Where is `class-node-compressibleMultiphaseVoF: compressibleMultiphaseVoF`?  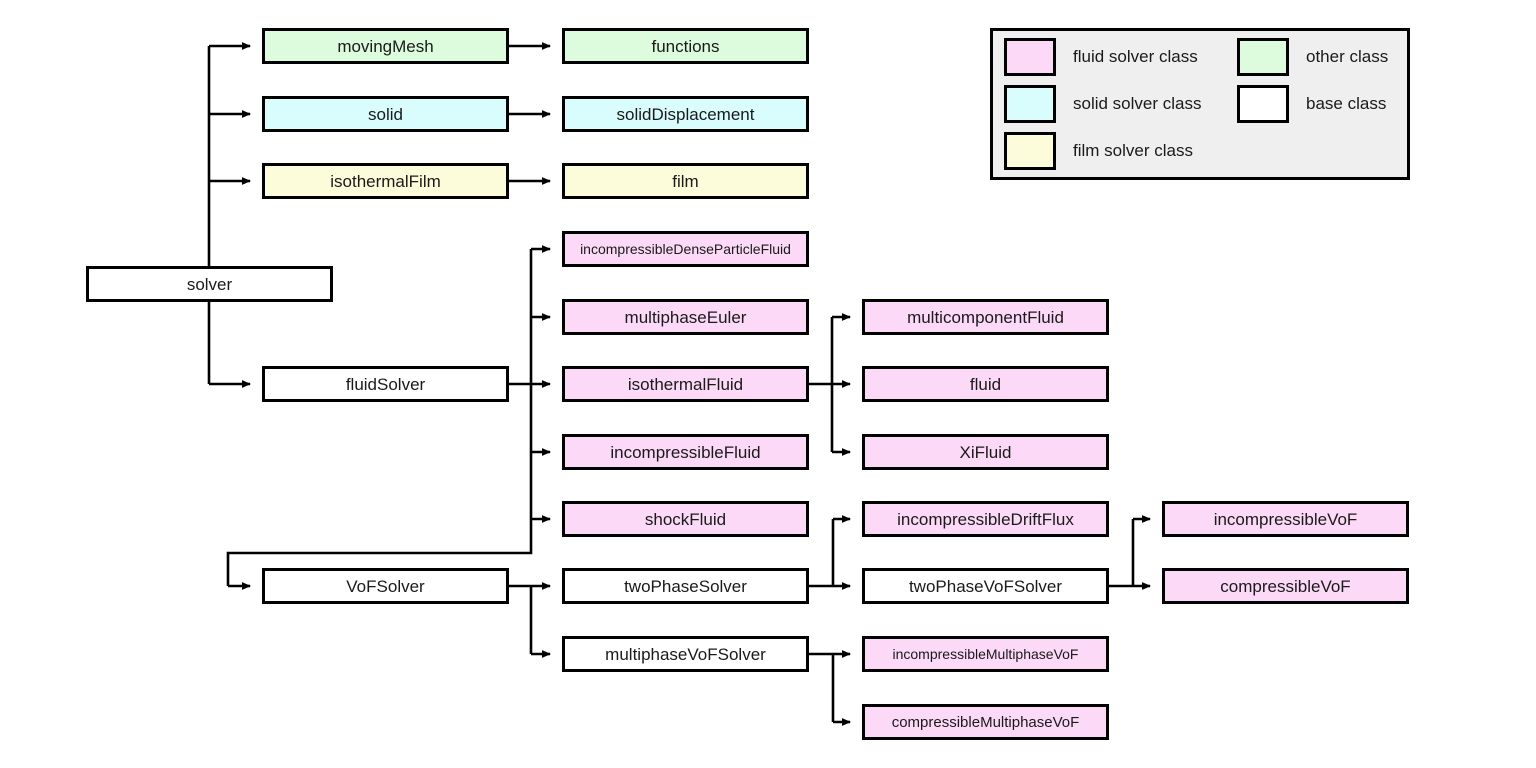 class-node-compressibleMultiphaseVoF: compressibleMultiphaseVoF is located at coordinates (985, 722).